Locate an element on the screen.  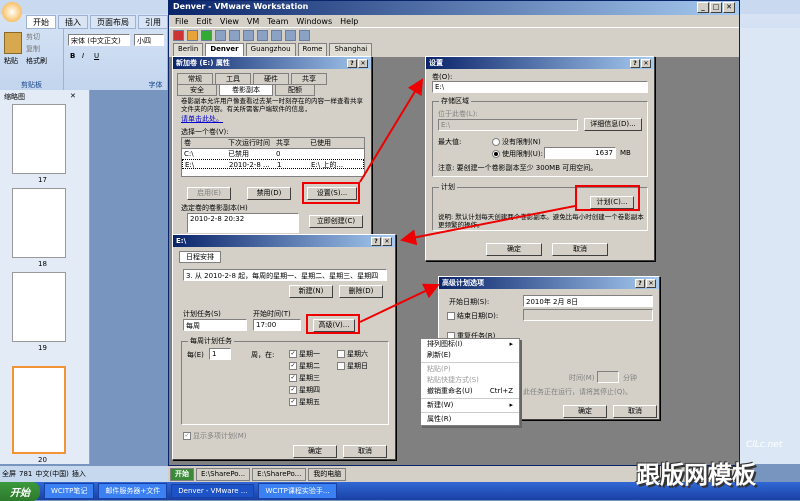
word-status-bar: 全屏 781 中文(中国) 插入 is located at coordinates (84, 474).